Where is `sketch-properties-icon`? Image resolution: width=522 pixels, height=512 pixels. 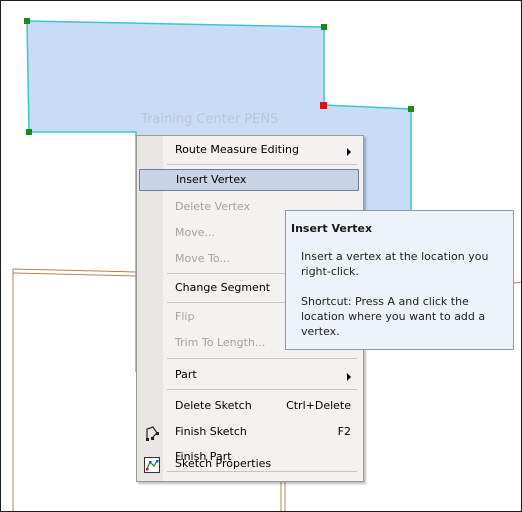 sketch-properties-icon is located at coordinates (152, 465).